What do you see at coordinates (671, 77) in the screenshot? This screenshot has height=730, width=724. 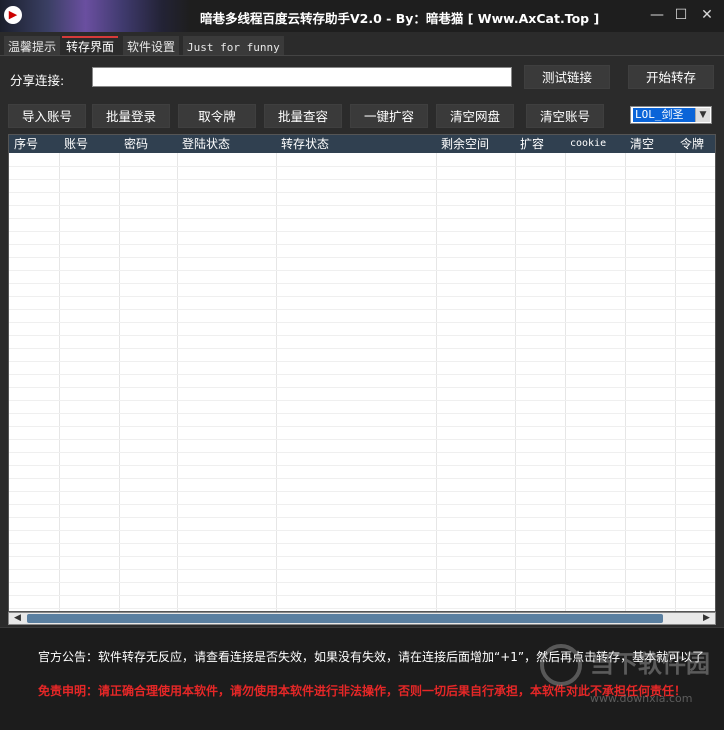 I see `start-transfer-button: 开始转存` at bounding box center [671, 77].